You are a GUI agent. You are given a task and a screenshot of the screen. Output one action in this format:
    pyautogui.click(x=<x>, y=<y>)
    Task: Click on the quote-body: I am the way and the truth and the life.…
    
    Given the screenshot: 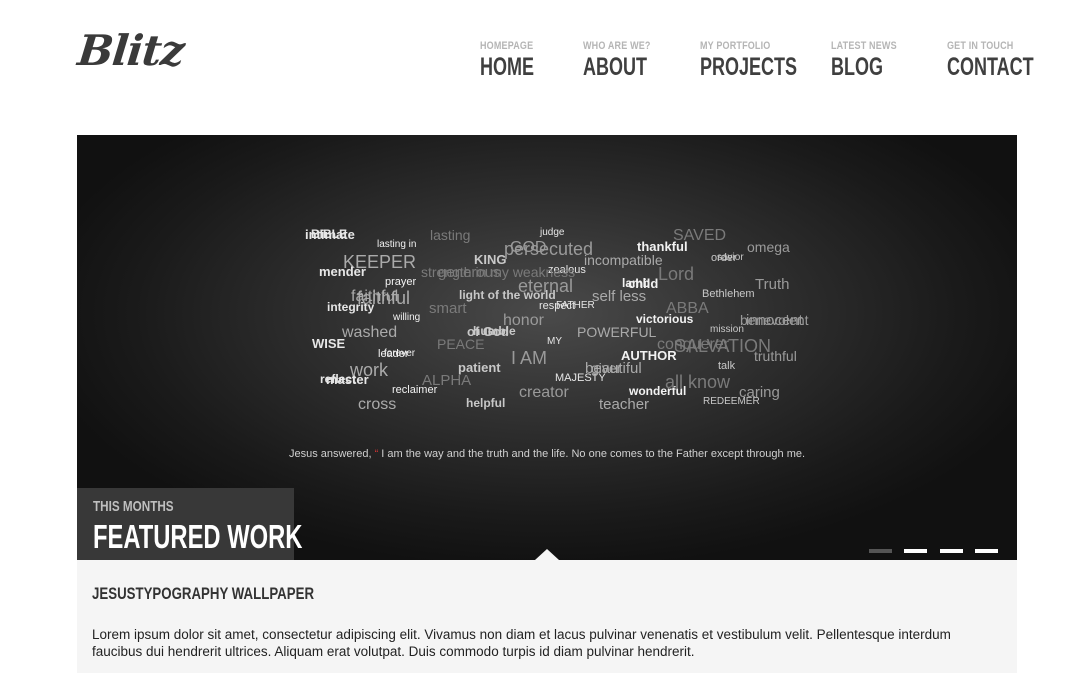 What is the action you would take?
    pyautogui.click(x=593, y=454)
    